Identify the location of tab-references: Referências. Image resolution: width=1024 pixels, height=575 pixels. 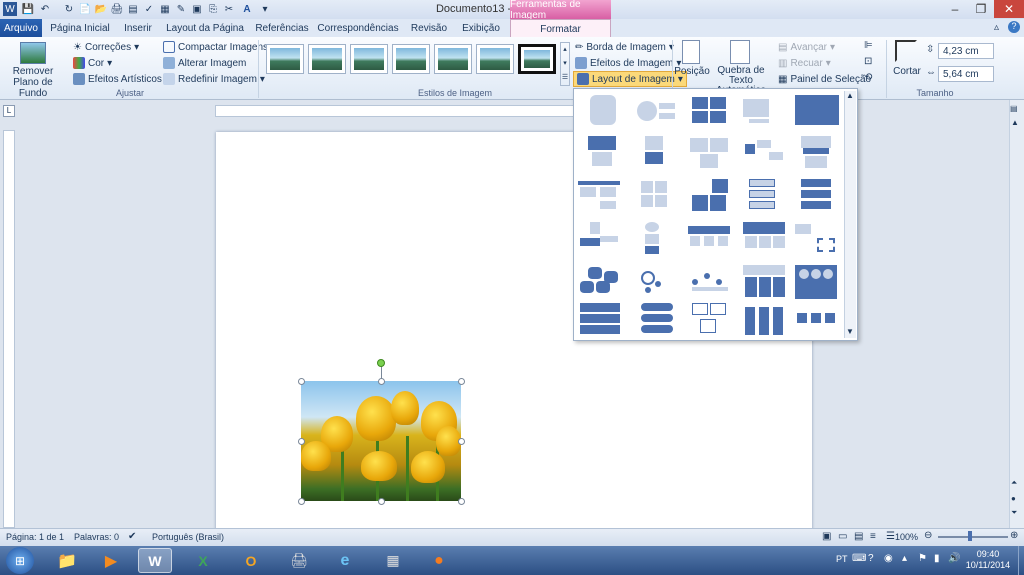
(282, 28).